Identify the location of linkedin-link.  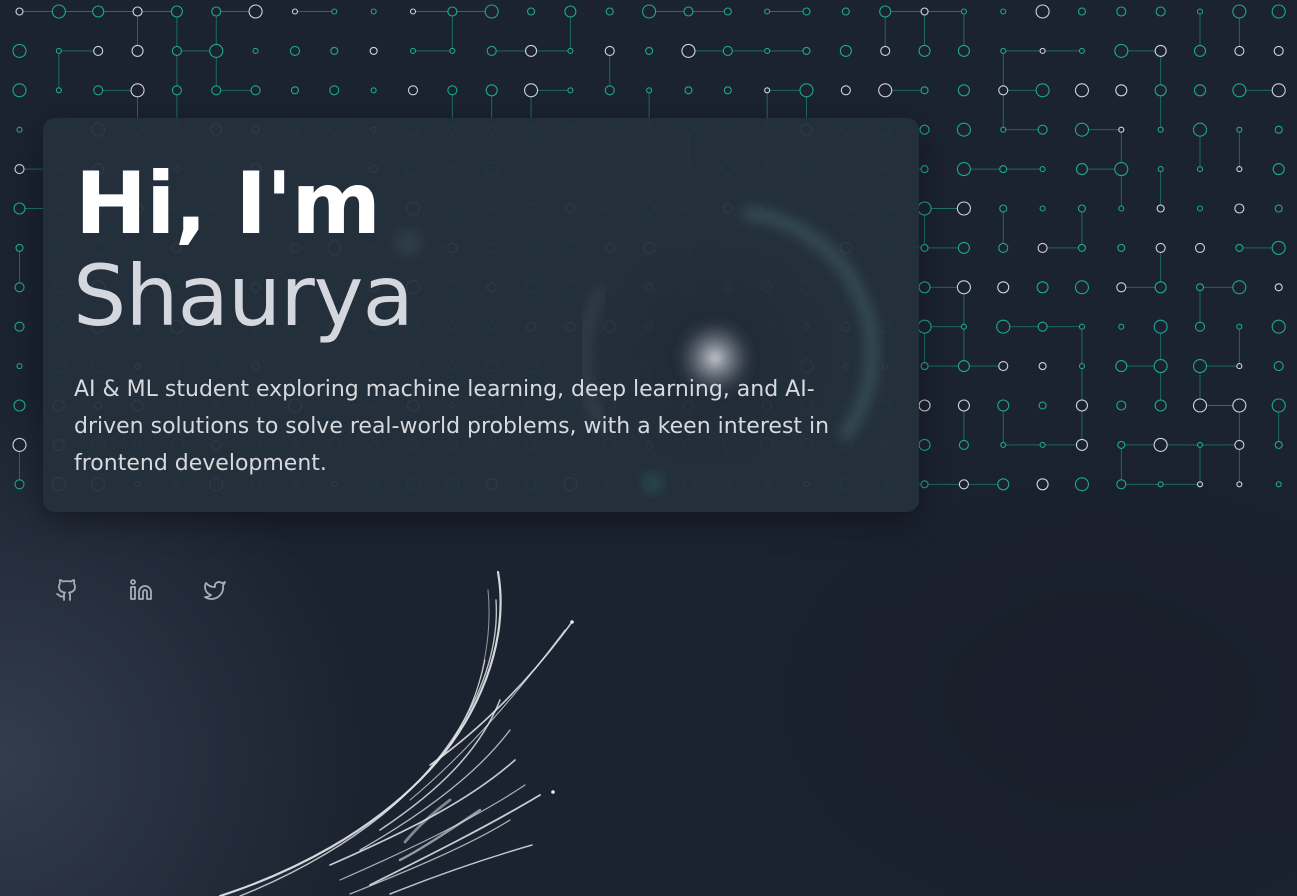
(141, 590).